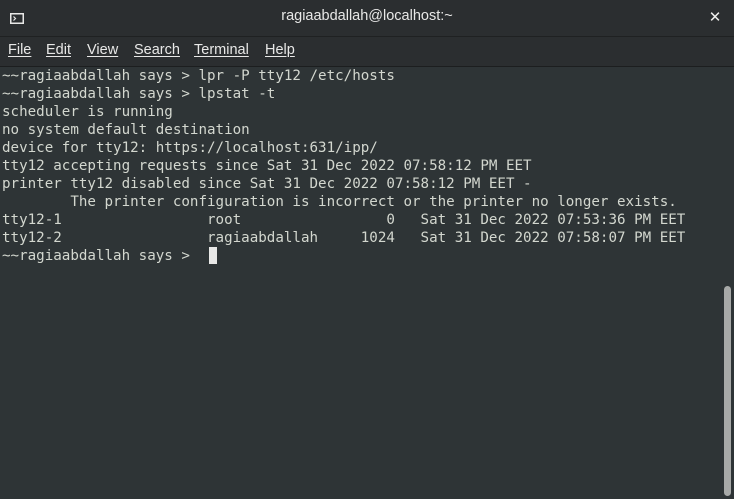  What do you see at coordinates (367, 52) in the screenshot?
I see `menu-bar: File Edit View Search Terminal Help` at bounding box center [367, 52].